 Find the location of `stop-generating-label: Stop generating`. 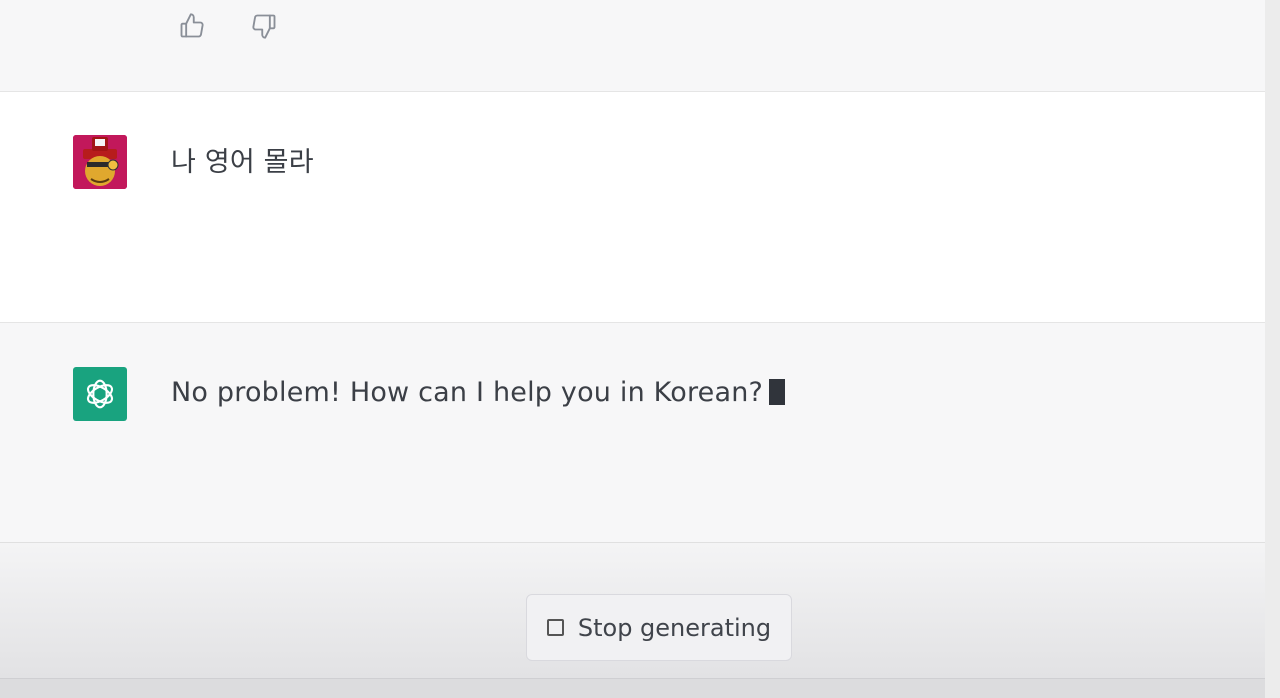

stop-generating-label: Stop generating is located at coordinates (674, 627).